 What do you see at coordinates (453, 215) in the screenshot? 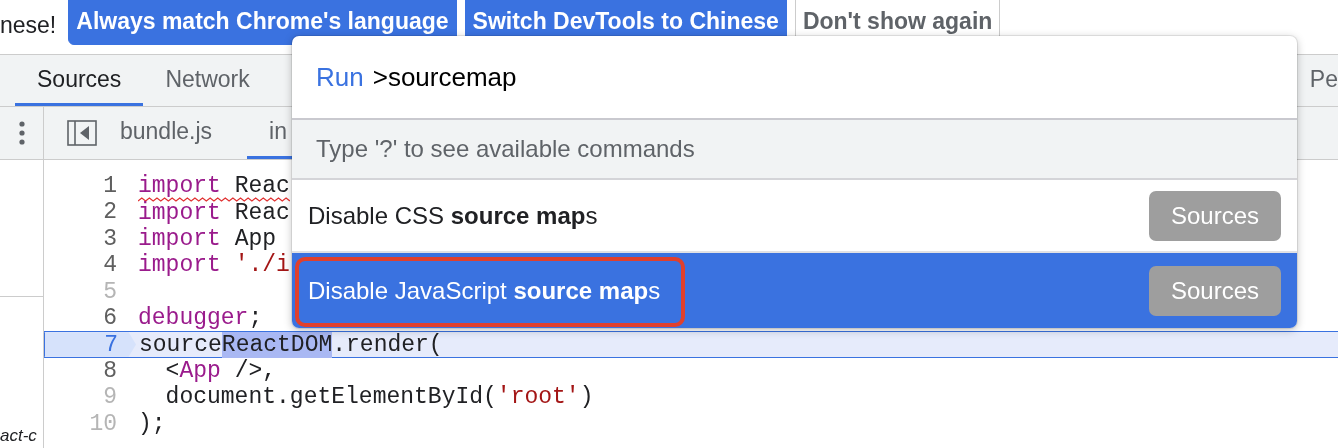
I see `command-label: Disable CSS source maps` at bounding box center [453, 215].